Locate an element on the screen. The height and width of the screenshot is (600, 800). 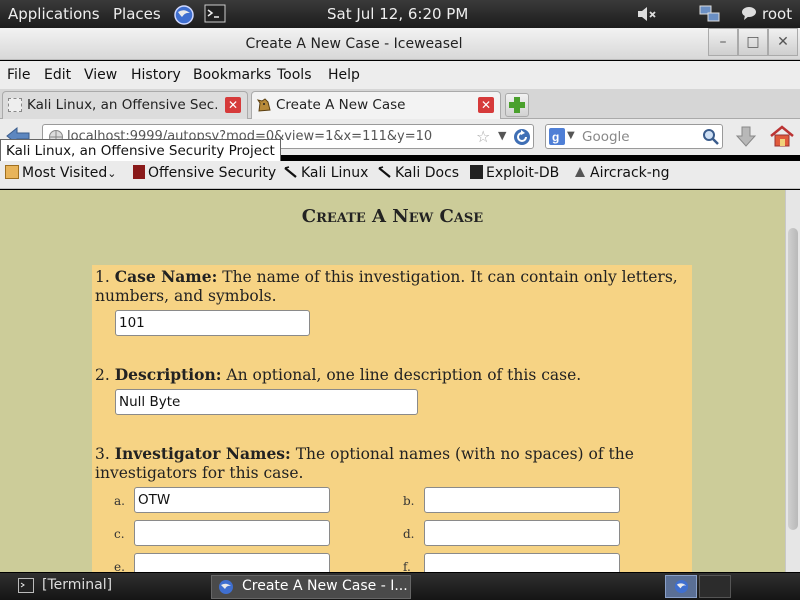
bookmark-kali-linux: Kali Linux is located at coordinates (326, 173).